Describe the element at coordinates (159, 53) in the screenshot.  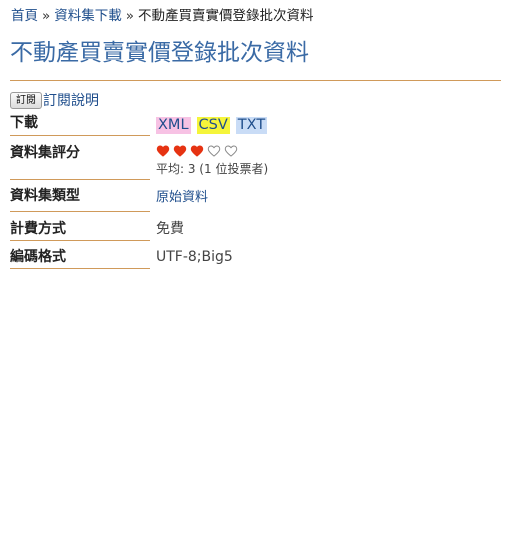
I see `page-title: 不動產買賣實價登錄批次資料` at that location.